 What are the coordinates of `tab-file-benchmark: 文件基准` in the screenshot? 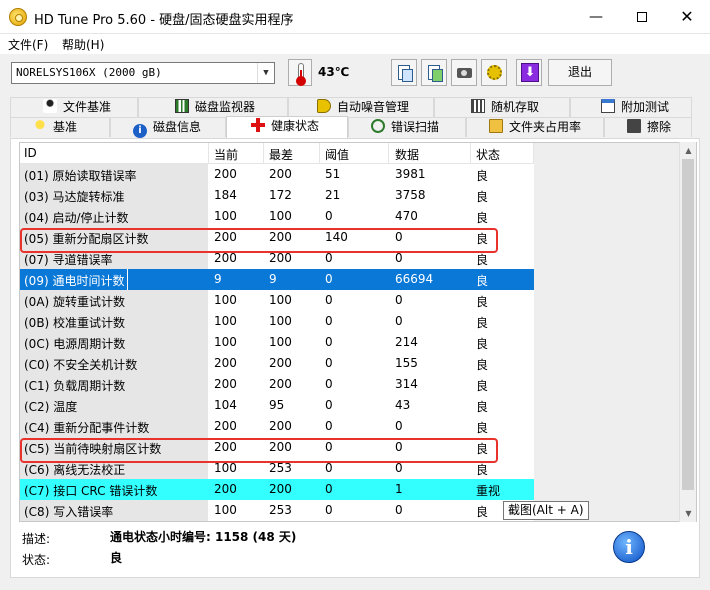 It's located at (74, 107).